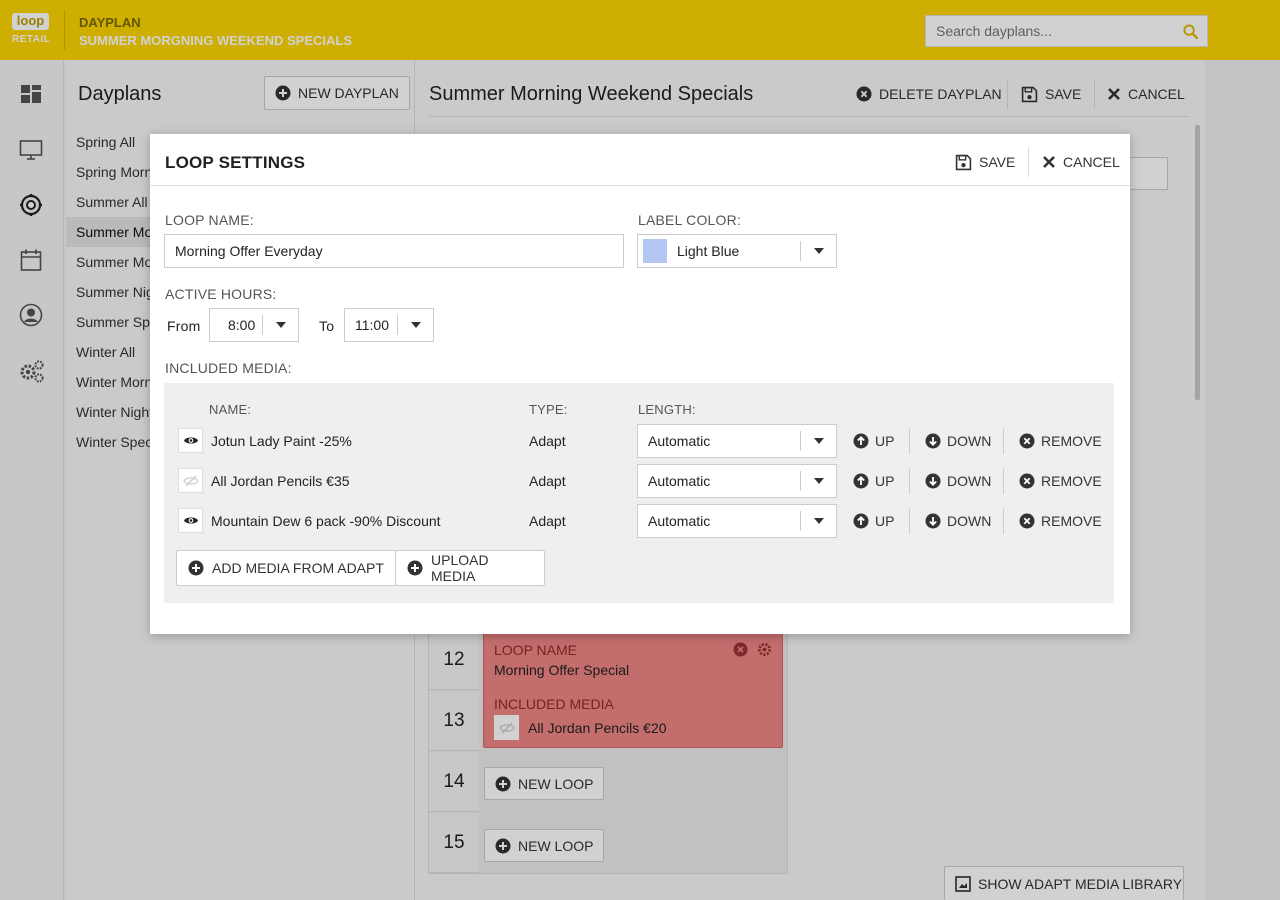 This screenshot has height=900, width=1280. I want to click on upload-media-label: UPLOAD MEDIA, so click(460, 568).